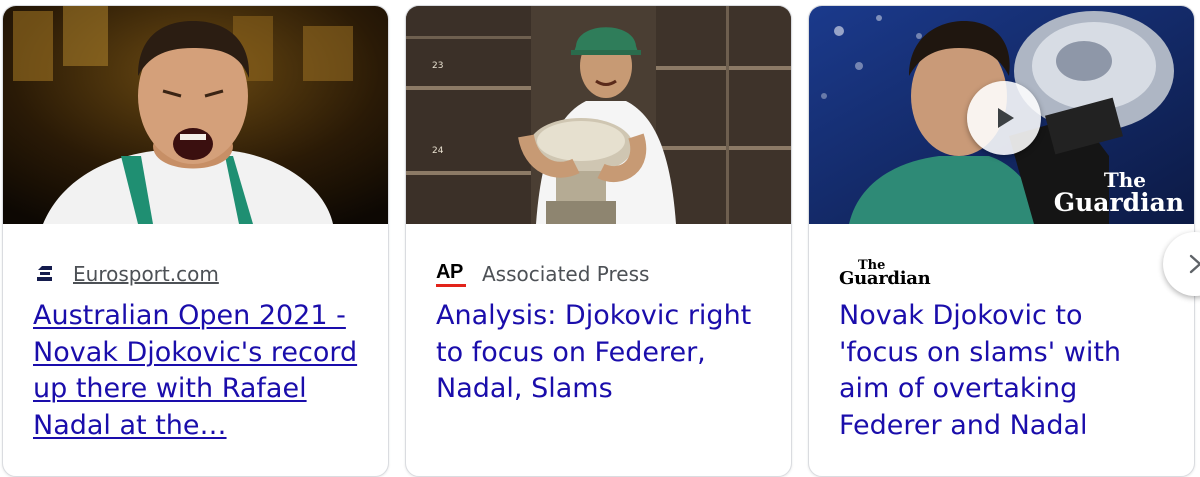 The height and width of the screenshot is (477, 1200). I want to click on chevron-right-icon, so click(1194, 264).